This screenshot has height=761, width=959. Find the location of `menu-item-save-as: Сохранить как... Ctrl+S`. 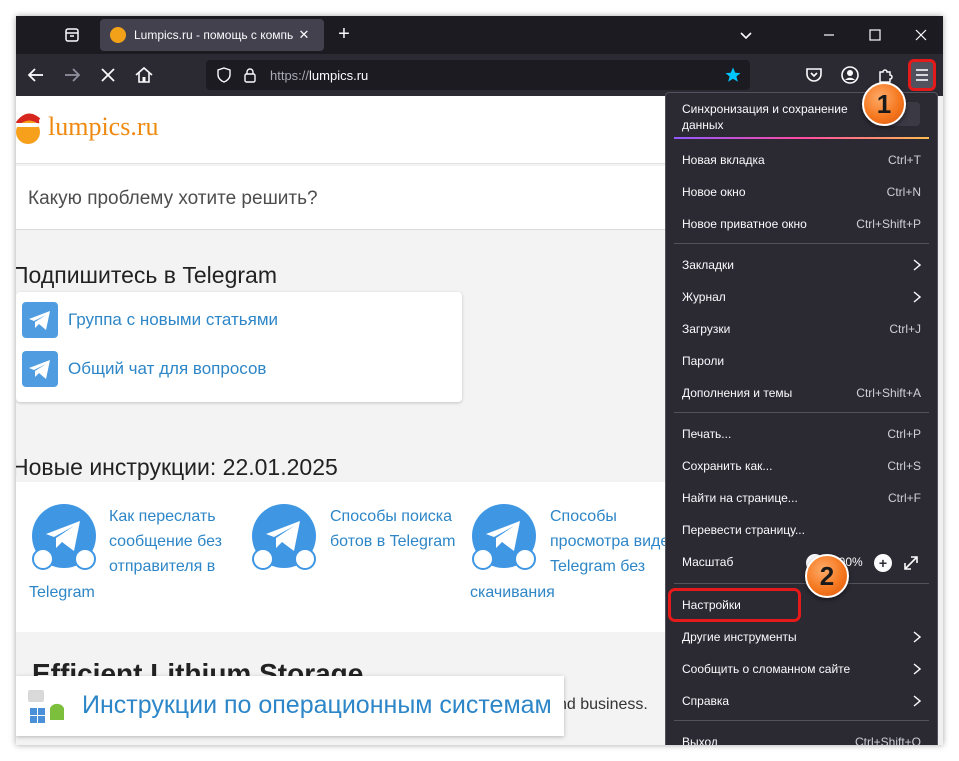

menu-item-save-as: Сохранить как... Ctrl+S is located at coordinates (801, 466).